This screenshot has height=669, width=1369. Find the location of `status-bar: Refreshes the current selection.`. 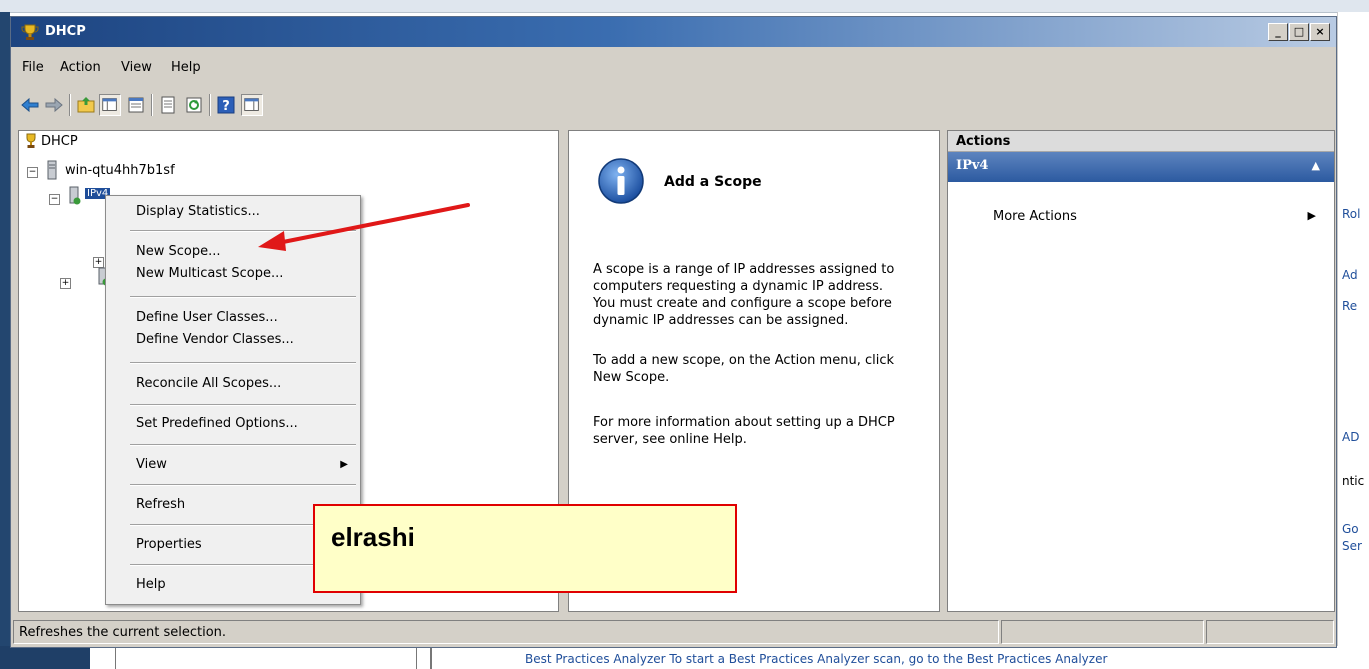

status-bar: Refreshes the current selection. is located at coordinates (673, 633).